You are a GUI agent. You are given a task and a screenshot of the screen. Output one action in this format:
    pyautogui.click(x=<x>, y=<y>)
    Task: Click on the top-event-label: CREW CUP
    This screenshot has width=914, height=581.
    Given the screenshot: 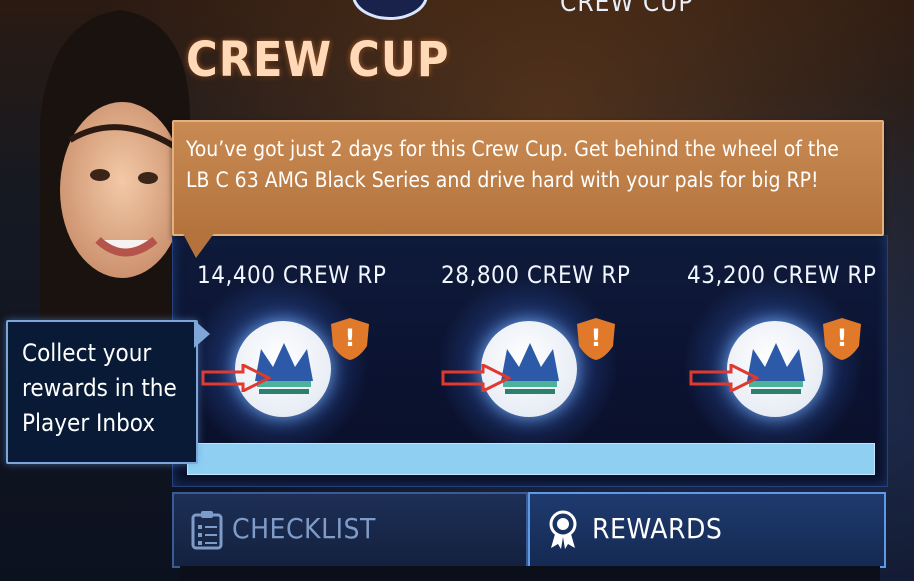 What is the action you would take?
    pyautogui.click(x=627, y=9)
    